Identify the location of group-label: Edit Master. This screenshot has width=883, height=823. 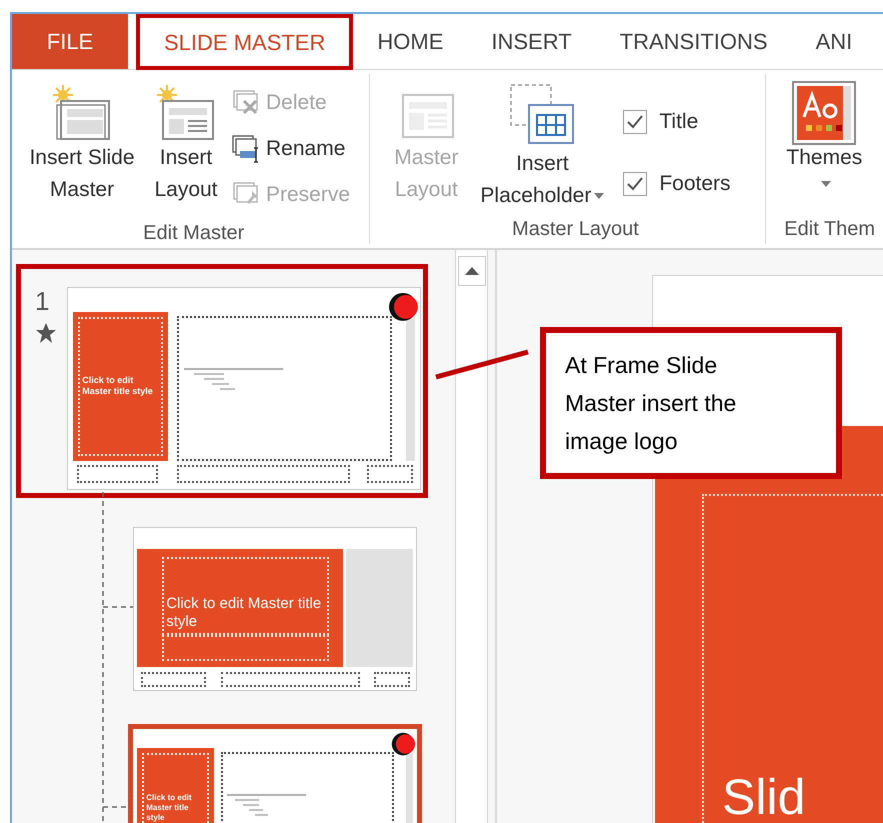
(194, 233).